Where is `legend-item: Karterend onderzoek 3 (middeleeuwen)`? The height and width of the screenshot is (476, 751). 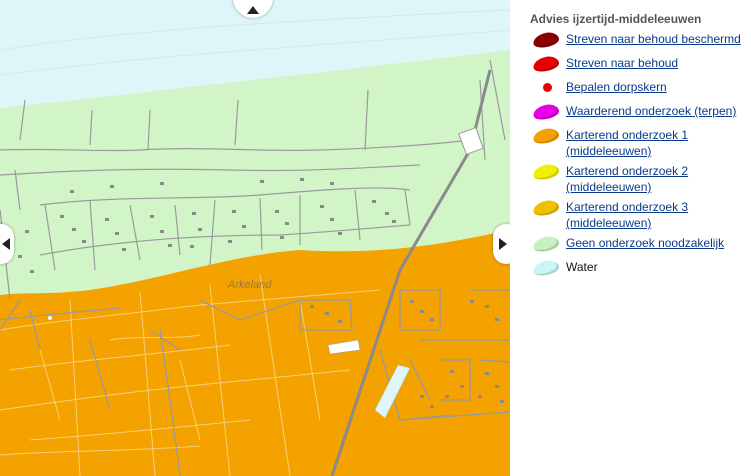
legend-item: Karterend onderzoek 3 (middeleeuwen) is located at coordinates (639, 214).